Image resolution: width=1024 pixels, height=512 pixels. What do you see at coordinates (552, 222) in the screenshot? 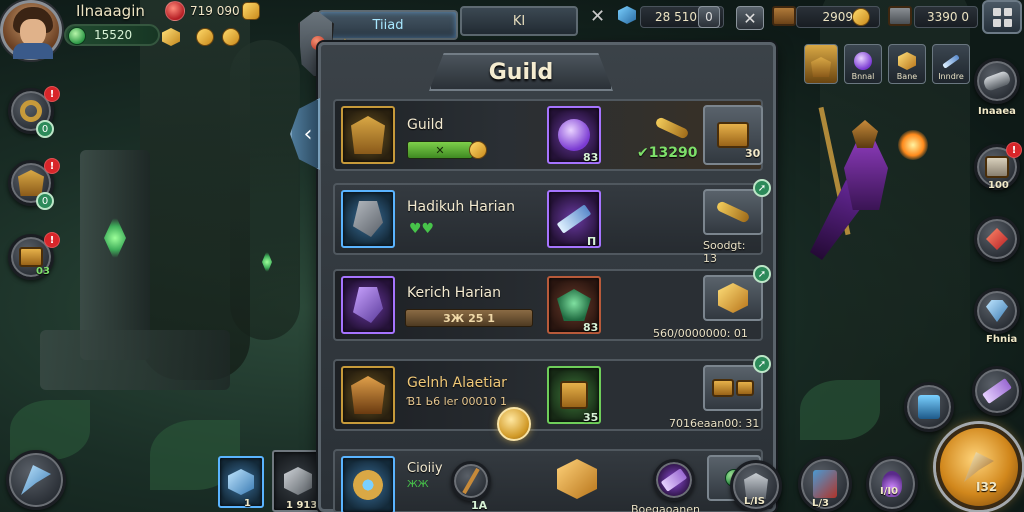
I see `guild-row: Hadikuh Harian ♥♥ П ➚ Soodgt: 13` at bounding box center [552, 222].